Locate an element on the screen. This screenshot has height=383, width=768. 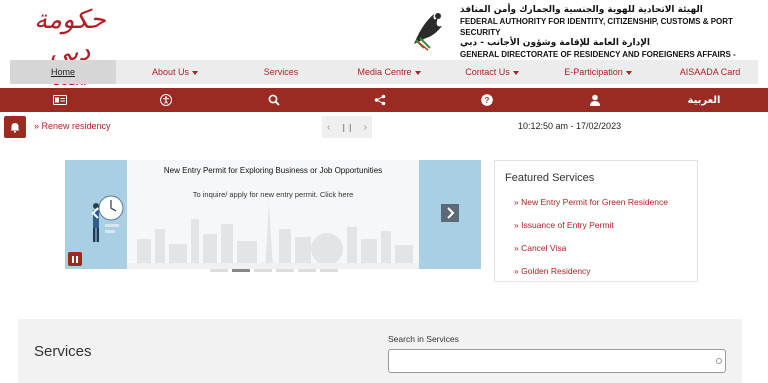
utility-toolbar: ? العربية is located at coordinates (384, 100).